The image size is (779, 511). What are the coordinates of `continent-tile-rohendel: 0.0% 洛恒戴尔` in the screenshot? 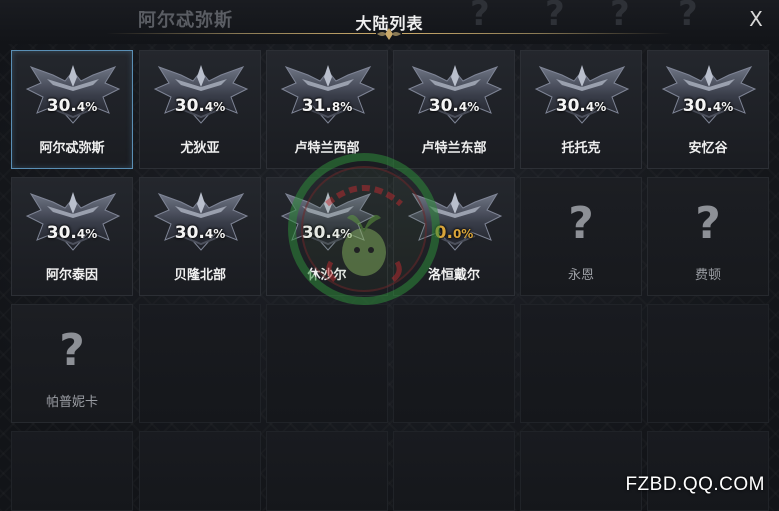 It's located at (454, 236).